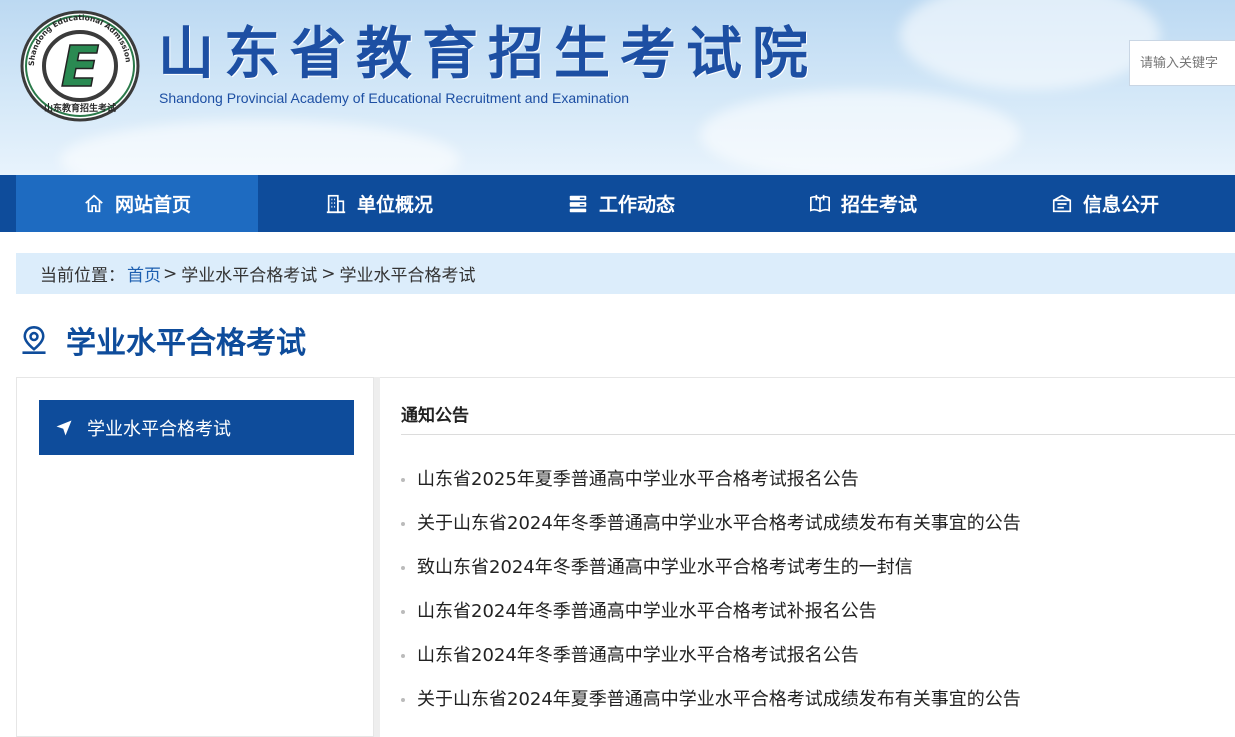 Image resolution: width=1235 pixels, height=737 pixels. What do you see at coordinates (144, 273) in the screenshot?
I see `breadcrumb-home-link: 首页` at bounding box center [144, 273].